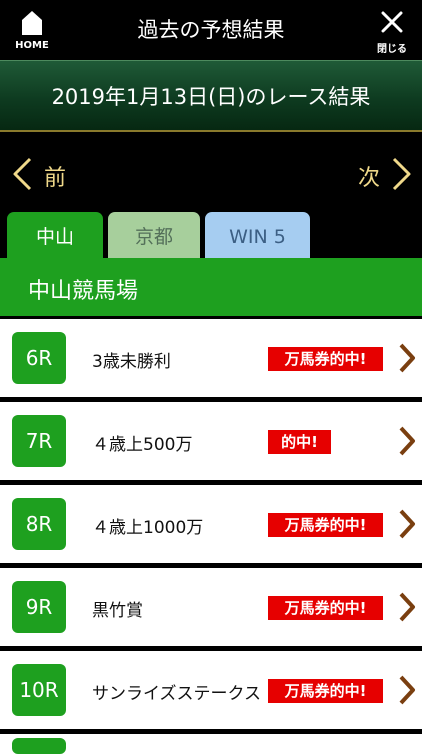  What do you see at coordinates (154, 236) in the screenshot?
I see `tab-kyoto: 京都` at bounding box center [154, 236].